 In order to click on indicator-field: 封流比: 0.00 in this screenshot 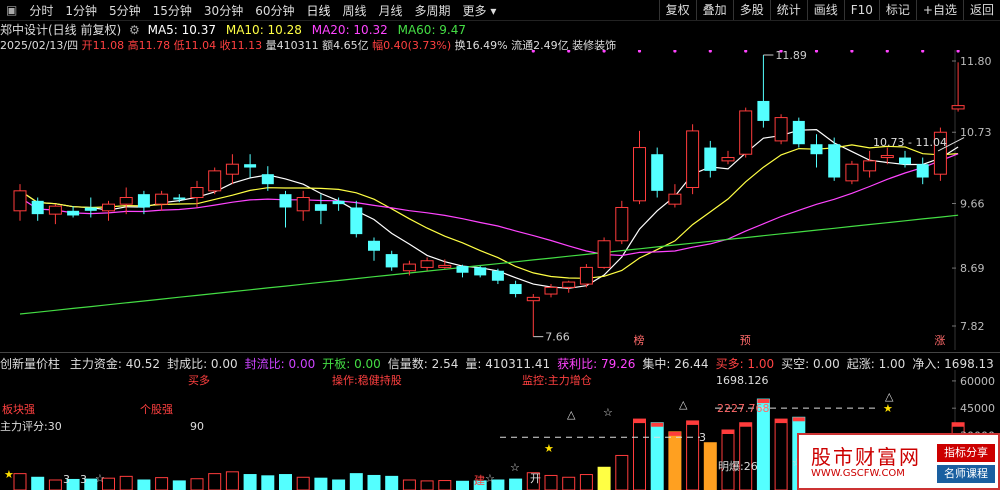, I will do `click(280, 364)`.